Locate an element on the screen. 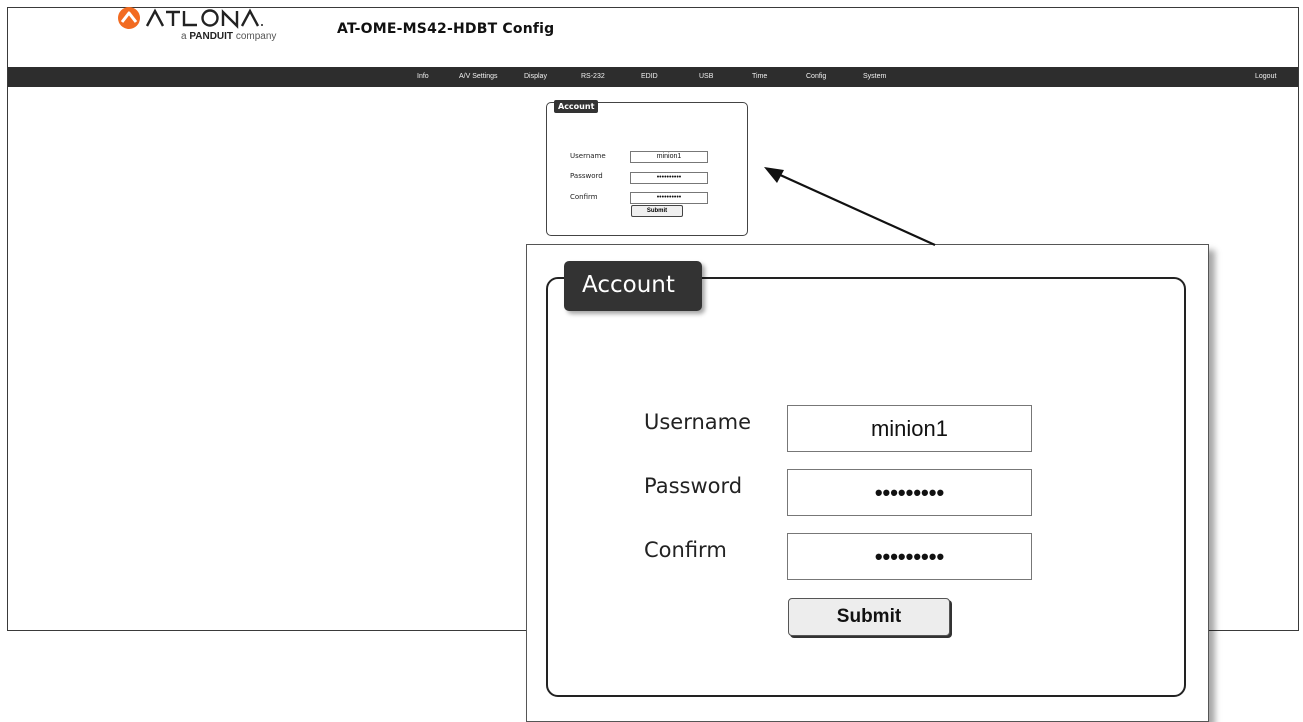 Image resolution: width=1303 pixels, height=722 pixels. account-legend: Account is located at coordinates (576, 106).